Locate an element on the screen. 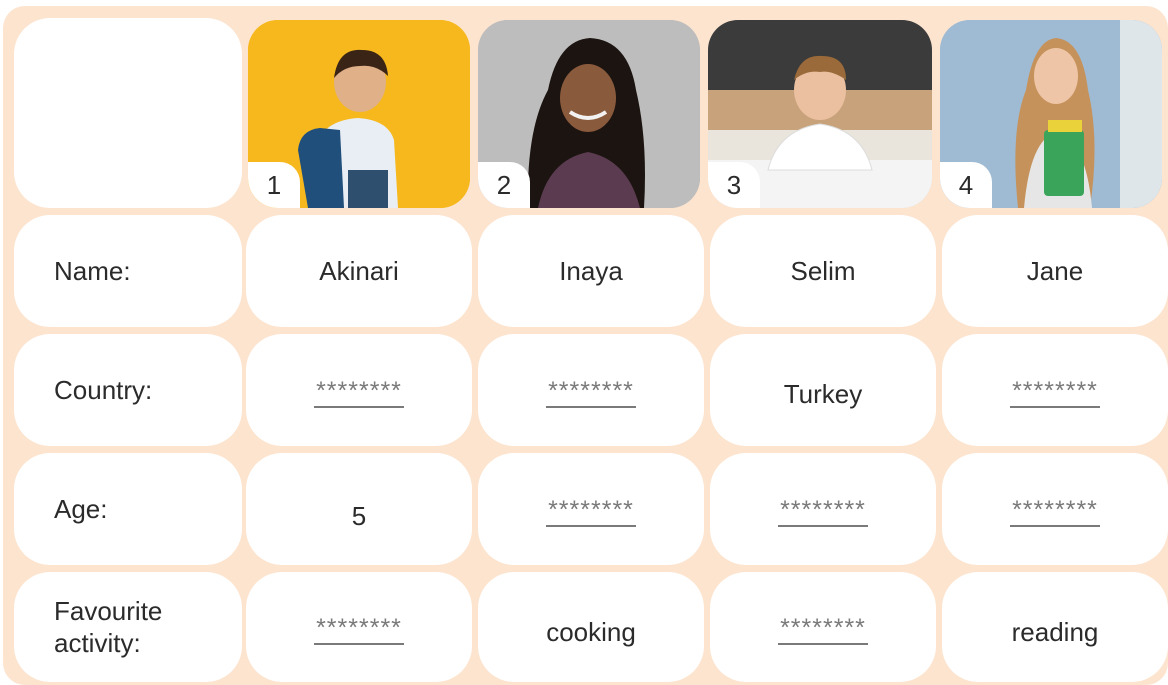  age-blank-3: ******** is located at coordinates (823, 512).